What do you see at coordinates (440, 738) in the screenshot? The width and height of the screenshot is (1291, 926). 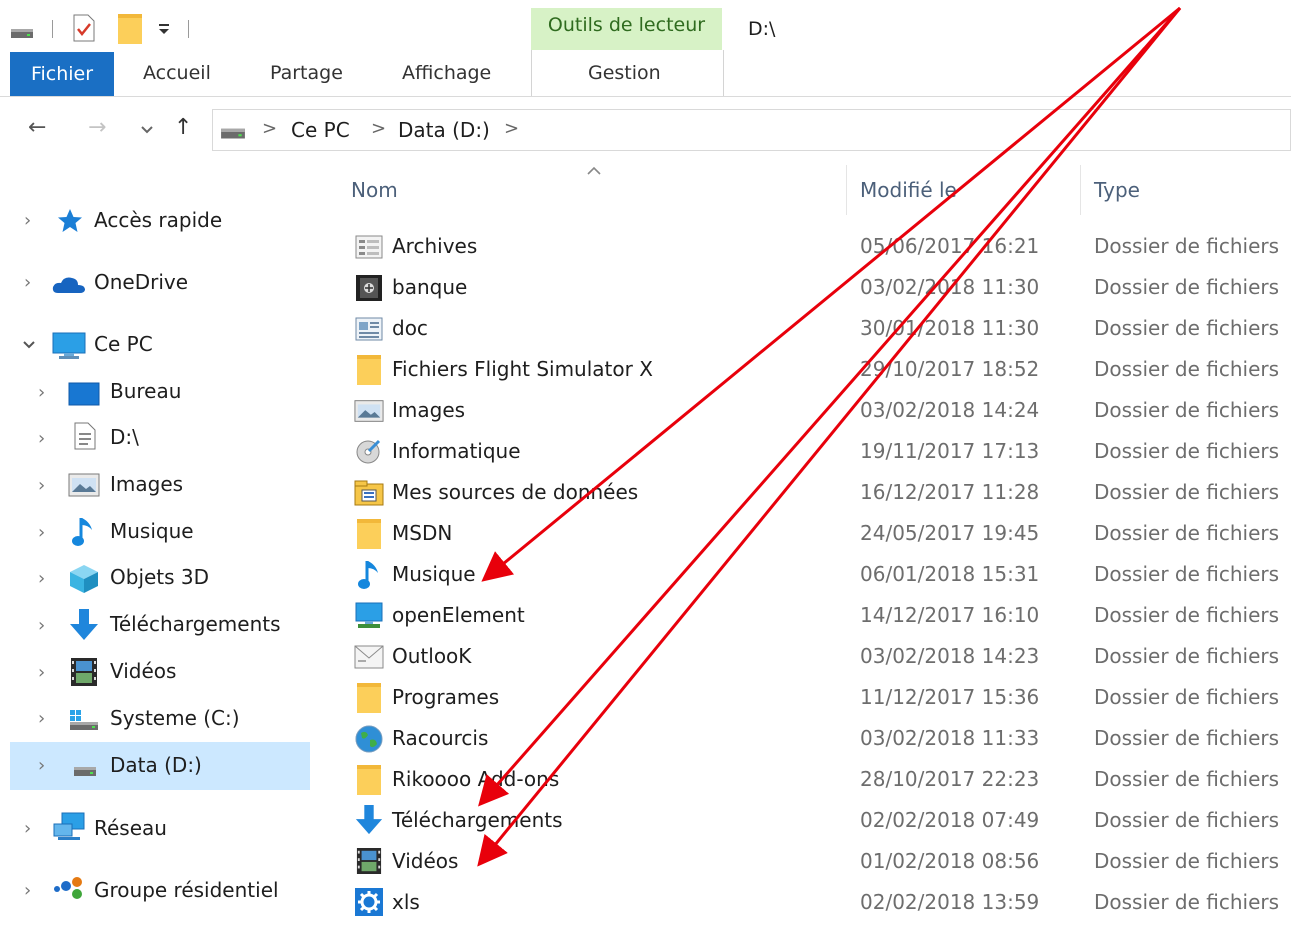 I see `file-name: Racourcis` at bounding box center [440, 738].